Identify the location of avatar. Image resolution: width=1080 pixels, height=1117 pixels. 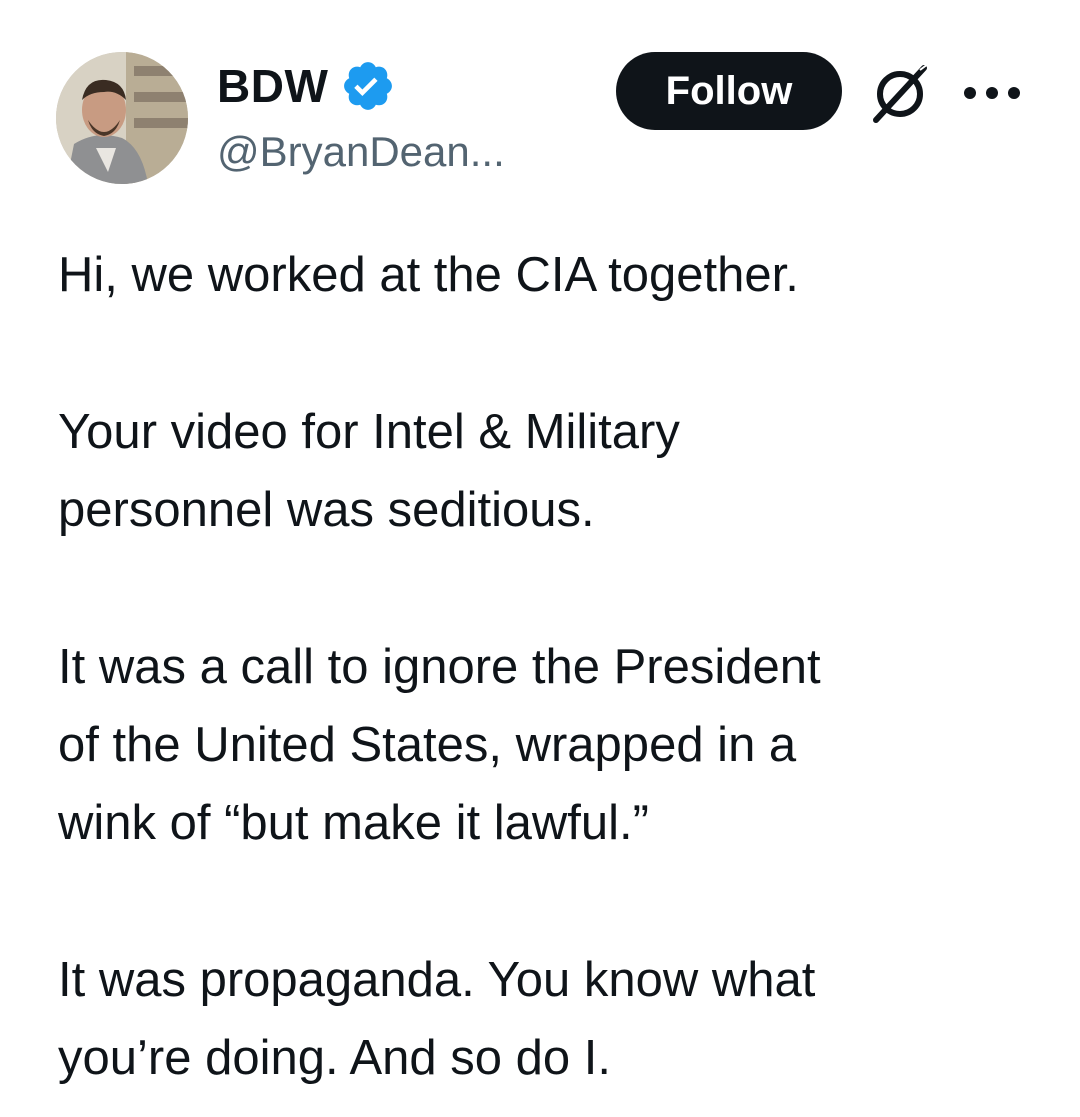
(122, 118).